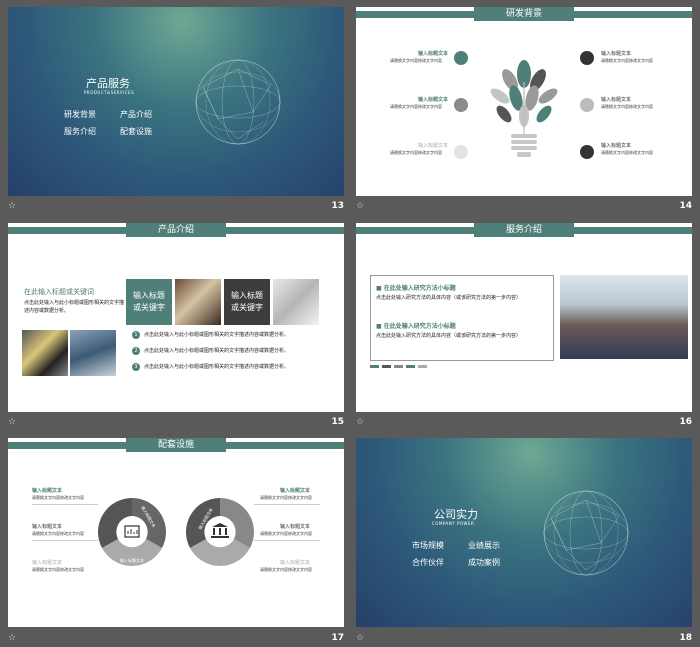  I want to click on photo-buildings, so click(93, 353).